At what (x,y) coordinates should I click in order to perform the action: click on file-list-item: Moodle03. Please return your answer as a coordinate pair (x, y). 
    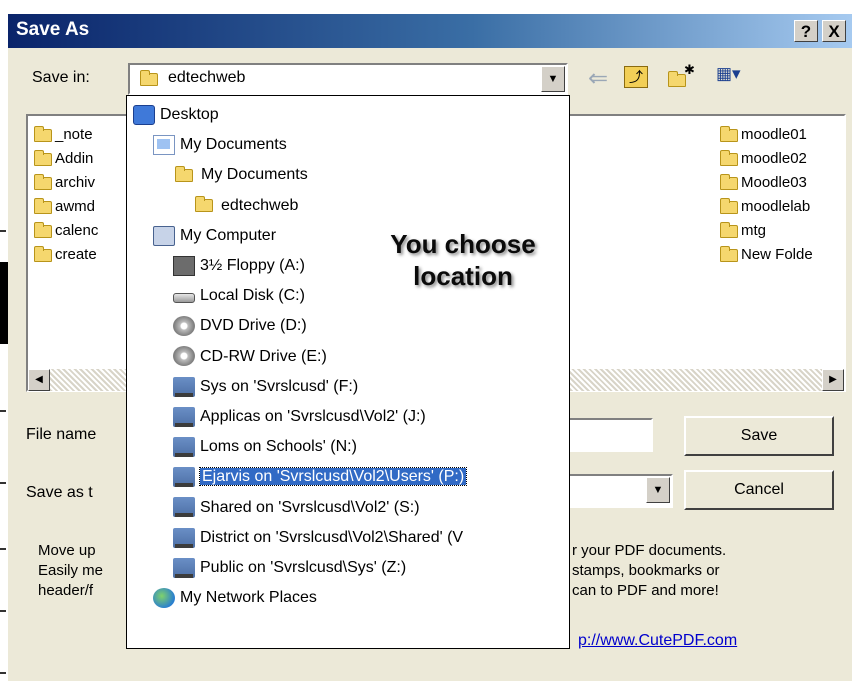
    Looking at the image, I should click on (782, 183).